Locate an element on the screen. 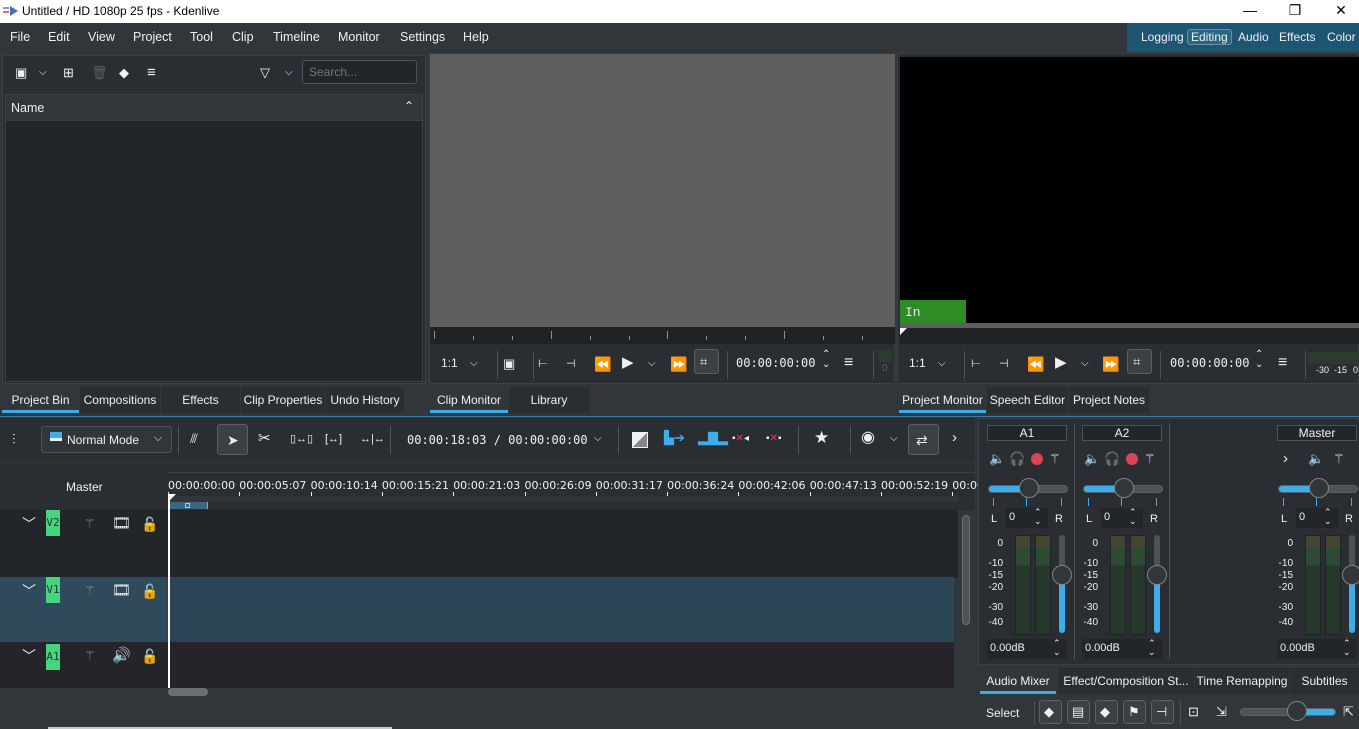 This screenshot has width=1359, height=729. project-monitor-screen is located at coordinates (1129, 190).